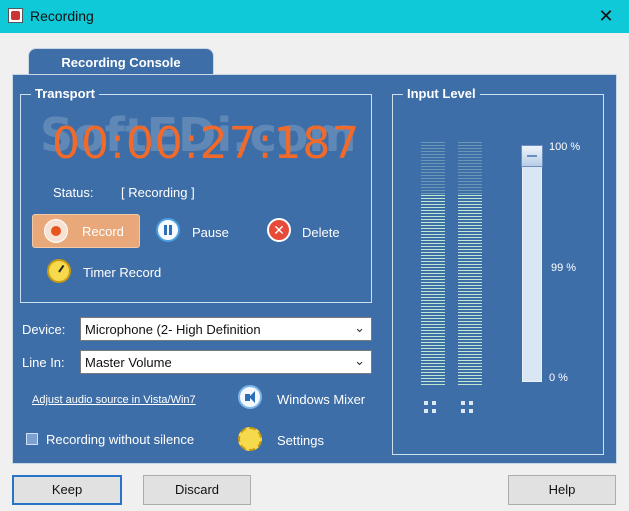 Image resolution: width=629 pixels, height=511 pixels. Describe the element at coordinates (321, 232) in the screenshot. I see `delete-button: Delete` at that location.